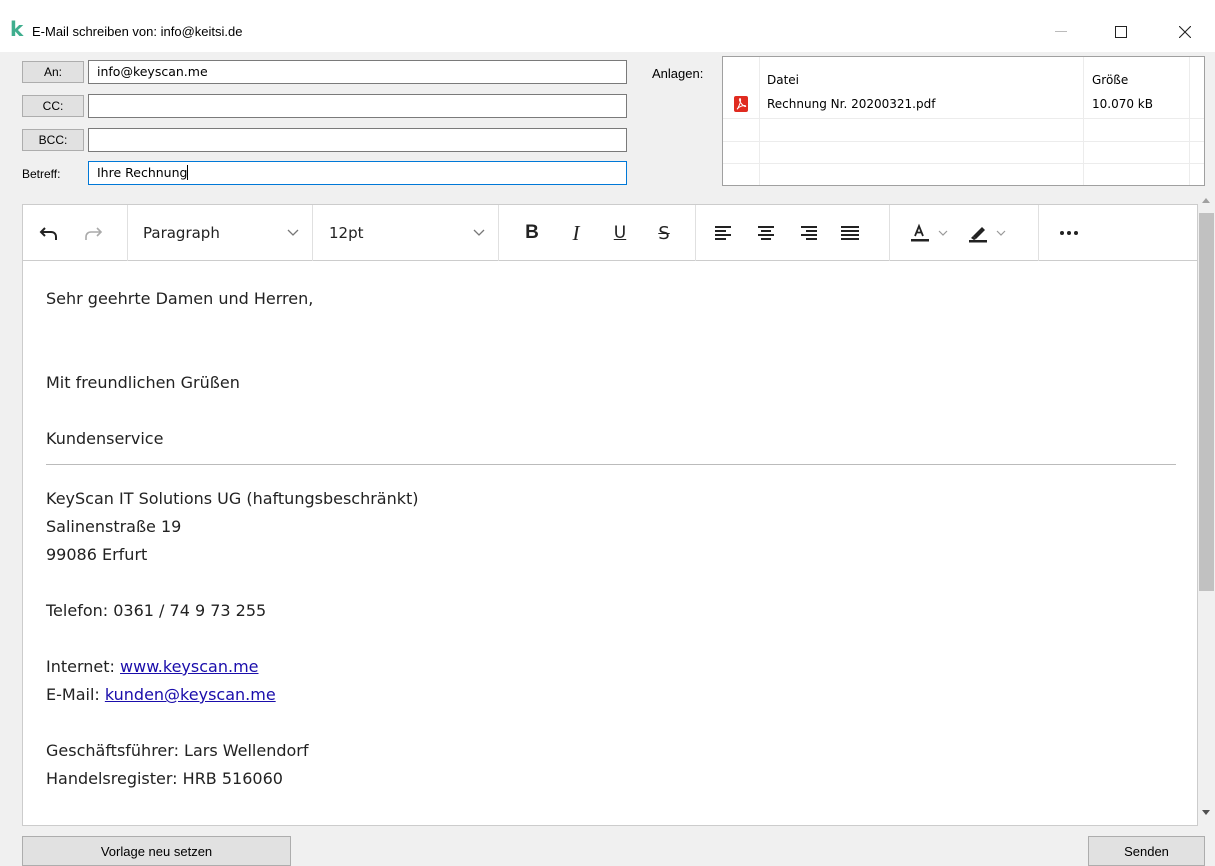  Describe the element at coordinates (181, 233) in the screenshot. I see `block-format-value: Paragraph` at that location.